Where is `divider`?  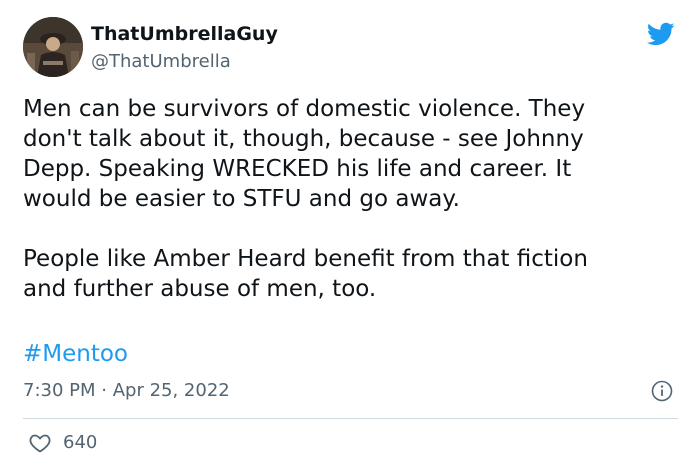 divider is located at coordinates (350, 418).